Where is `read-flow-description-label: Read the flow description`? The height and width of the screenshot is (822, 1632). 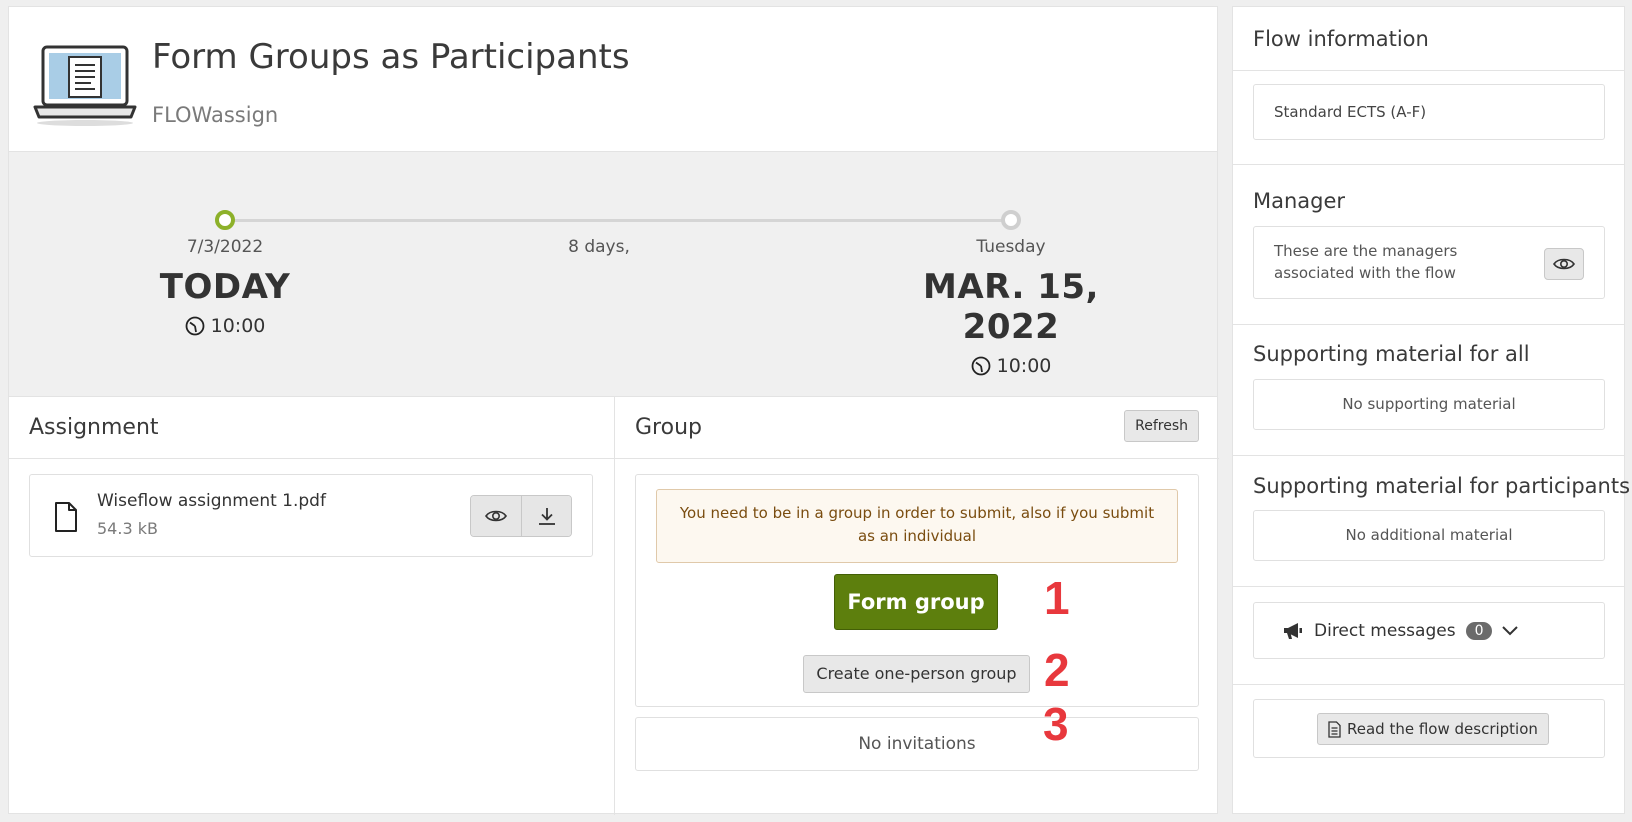 read-flow-description-label: Read the flow description is located at coordinates (1442, 729).